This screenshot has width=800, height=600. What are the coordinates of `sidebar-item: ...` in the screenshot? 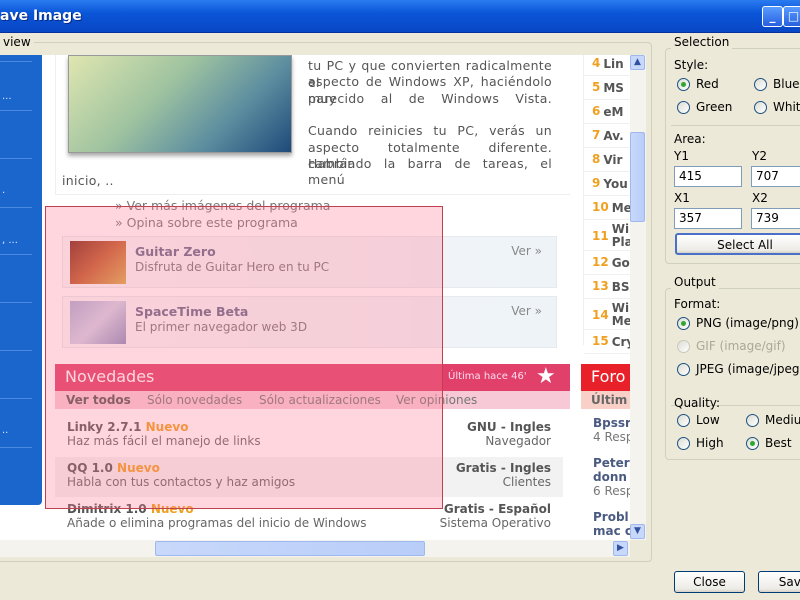 It's located at (7, 96).